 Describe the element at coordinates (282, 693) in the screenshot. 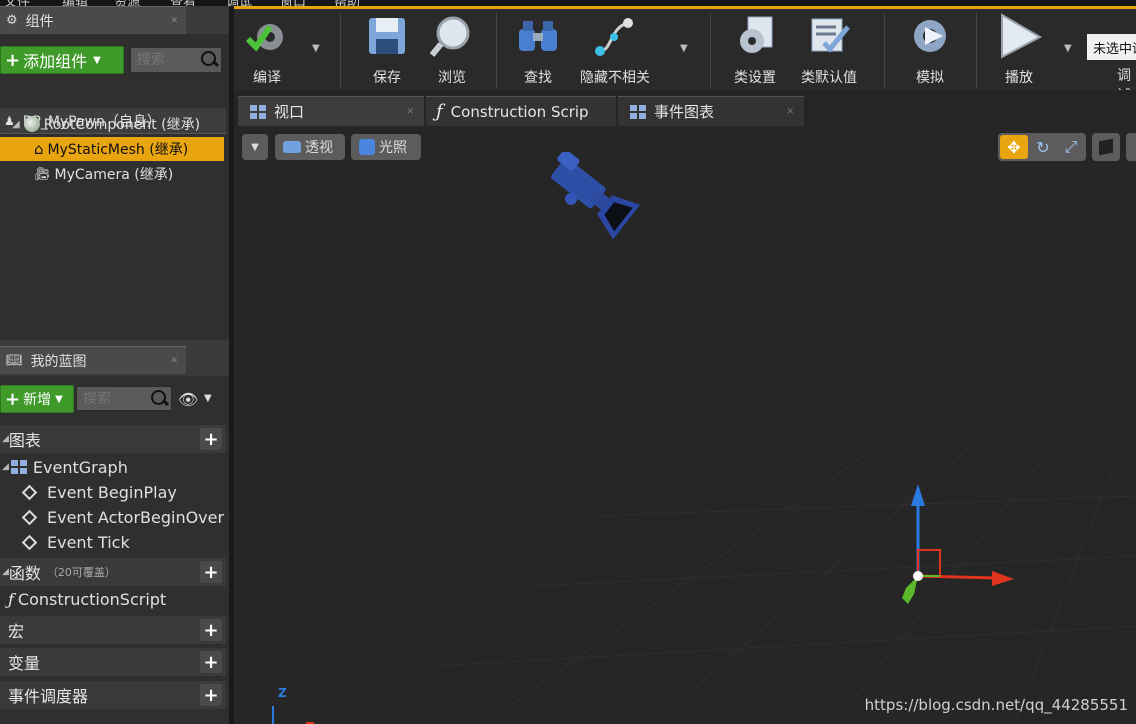

I see `axis-z-label: Z` at that location.